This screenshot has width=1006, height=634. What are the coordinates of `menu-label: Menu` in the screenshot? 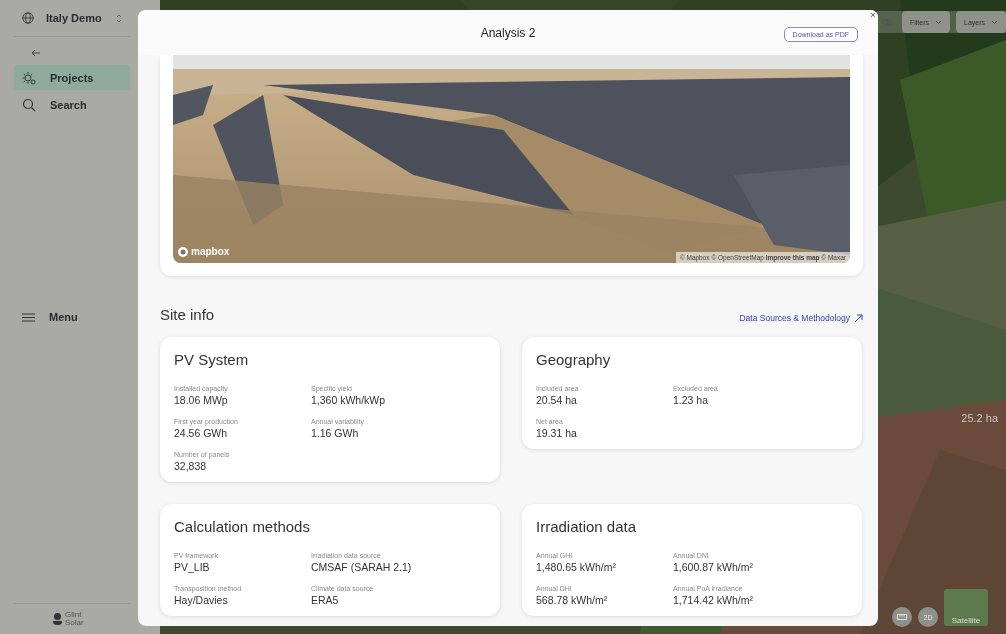 It's located at (63, 317).